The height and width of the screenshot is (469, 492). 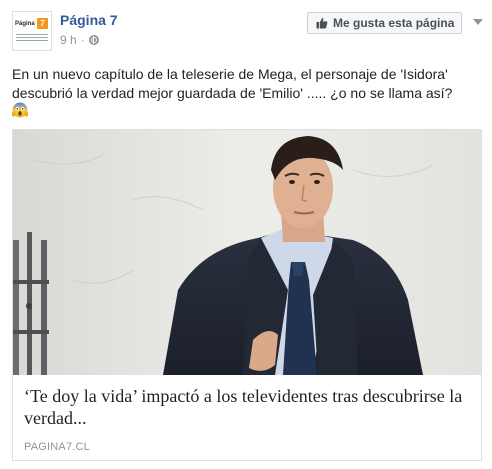 I want to click on avatar-logo-number: 7, so click(x=42, y=23).